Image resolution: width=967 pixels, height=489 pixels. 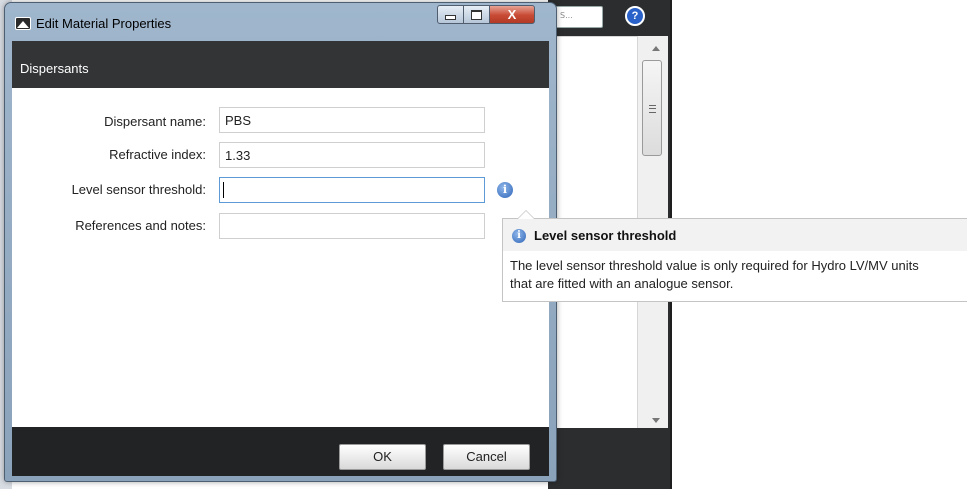 I want to click on text-caret, so click(x=223, y=190).